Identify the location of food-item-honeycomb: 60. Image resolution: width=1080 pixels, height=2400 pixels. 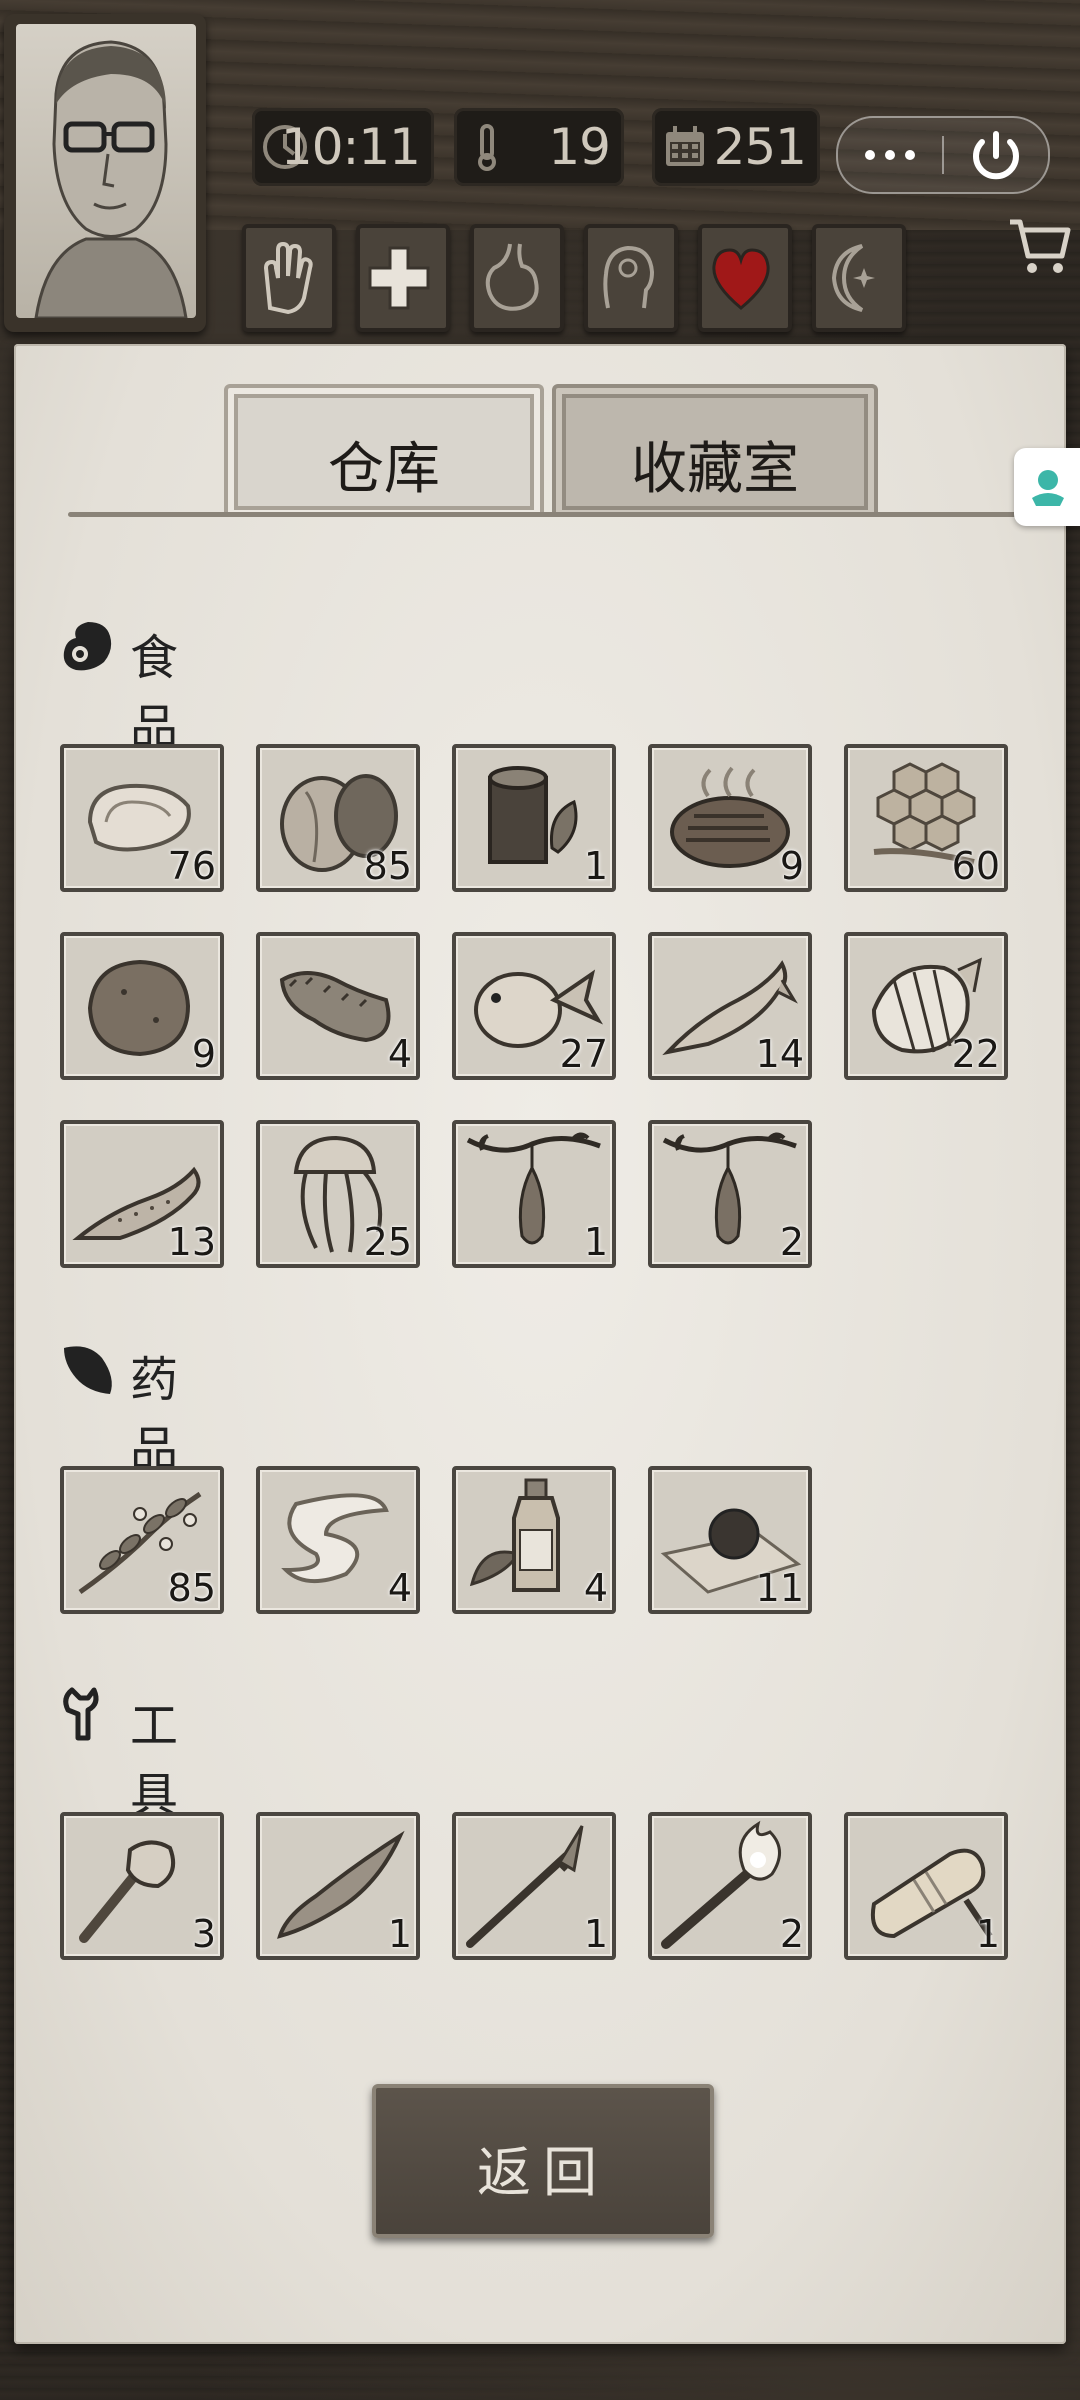
(926, 818).